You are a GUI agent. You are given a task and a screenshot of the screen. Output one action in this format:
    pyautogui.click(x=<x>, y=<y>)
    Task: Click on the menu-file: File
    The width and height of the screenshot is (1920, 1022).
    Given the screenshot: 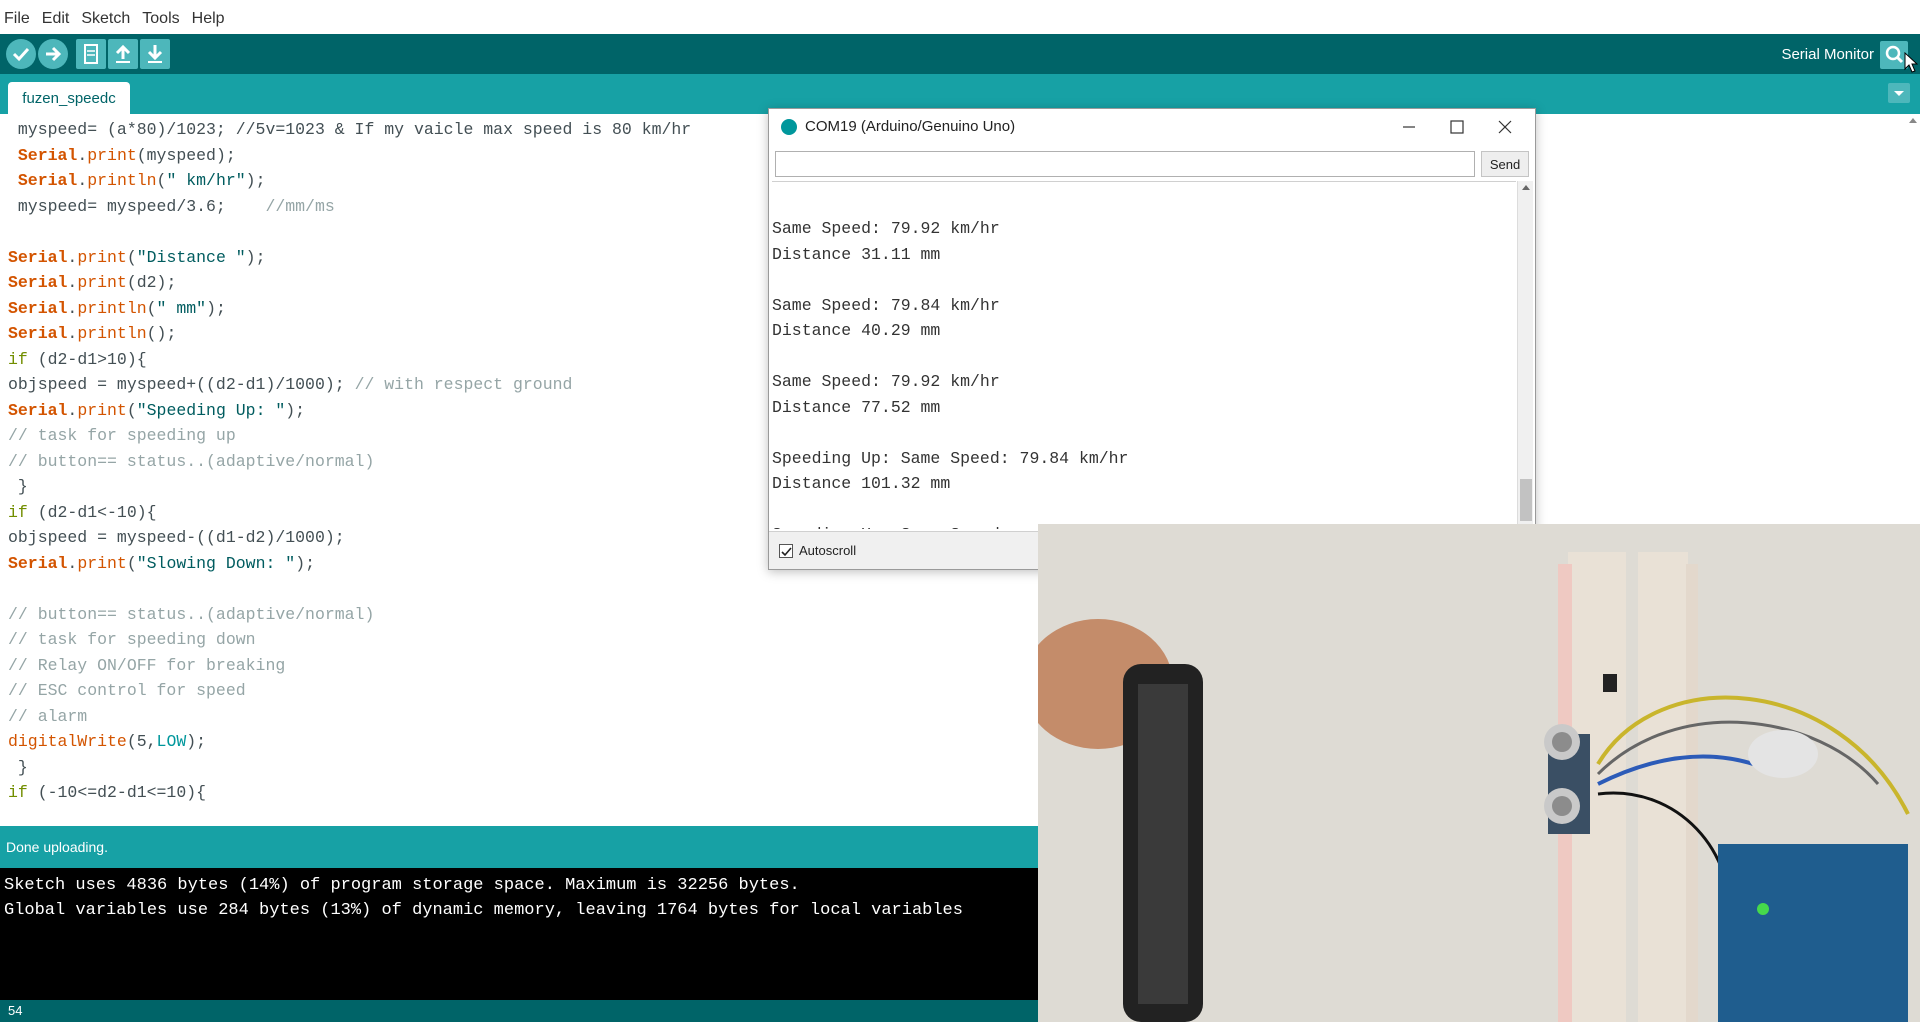 What is the action you would take?
    pyautogui.click(x=17, y=17)
    